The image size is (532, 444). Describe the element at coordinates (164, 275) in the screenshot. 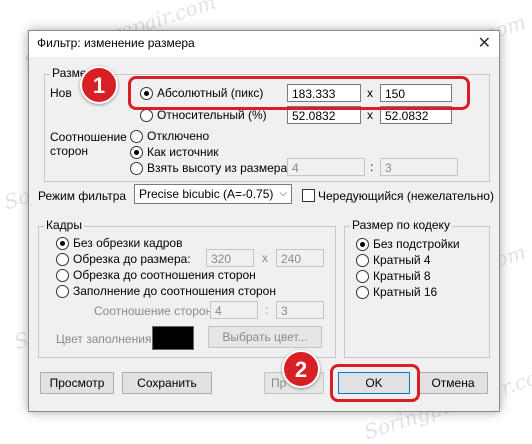

I see `crop-ratio-label: Обрезка до соотношения сторон` at that location.